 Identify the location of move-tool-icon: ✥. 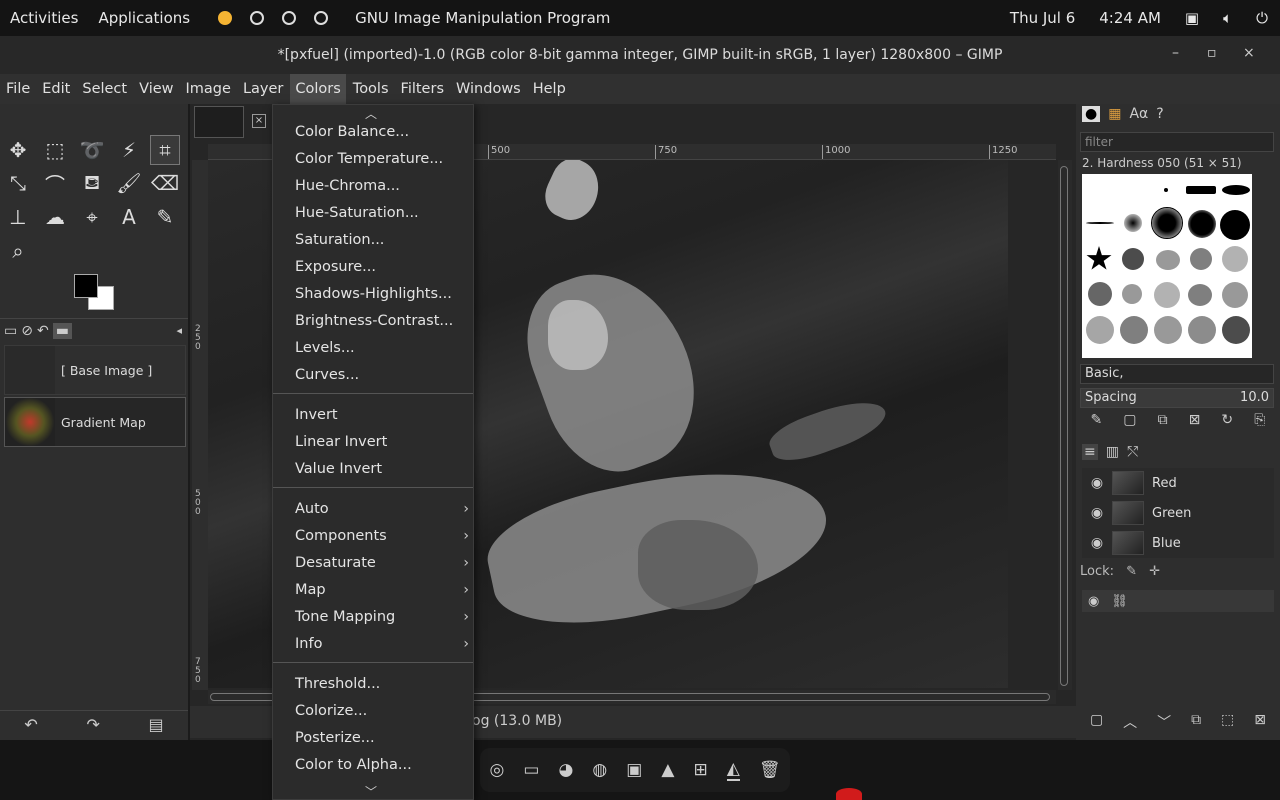
(18, 150).